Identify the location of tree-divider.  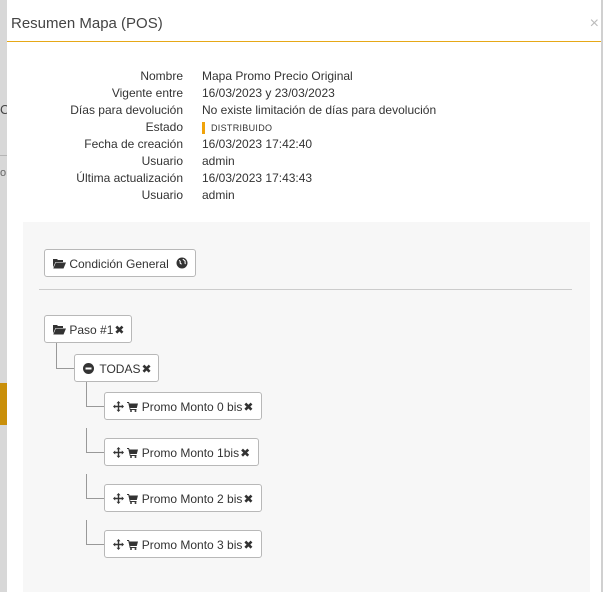
(305, 289).